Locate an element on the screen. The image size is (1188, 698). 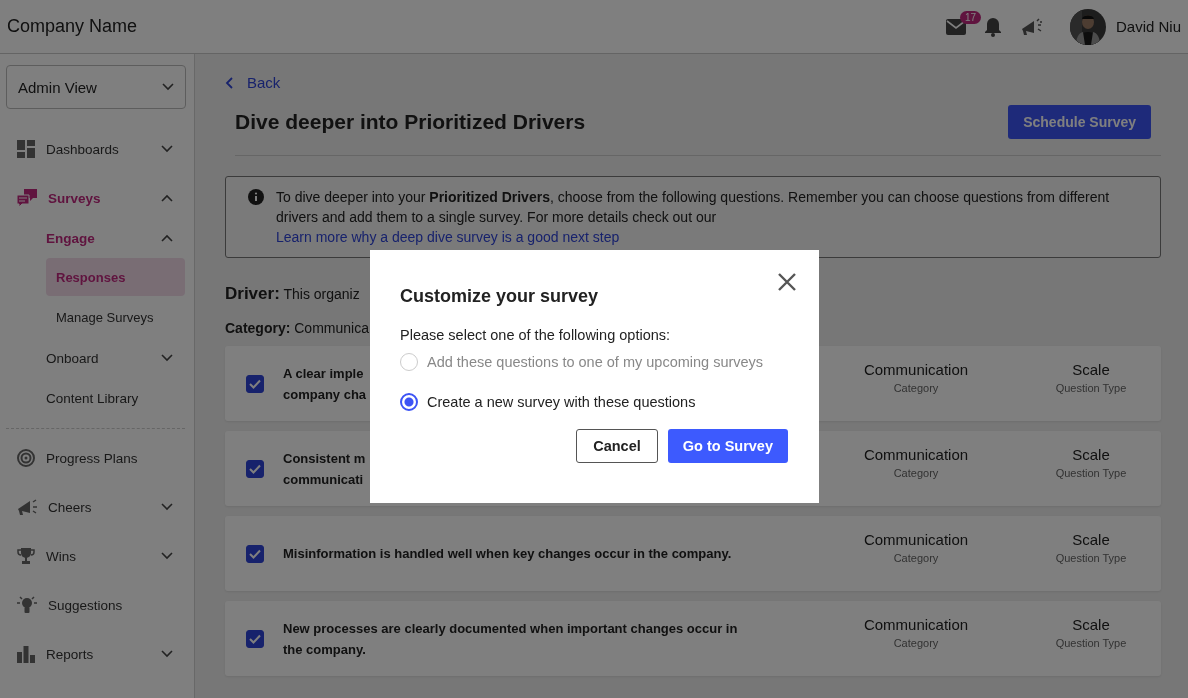
close-icon is located at coordinates (787, 282).